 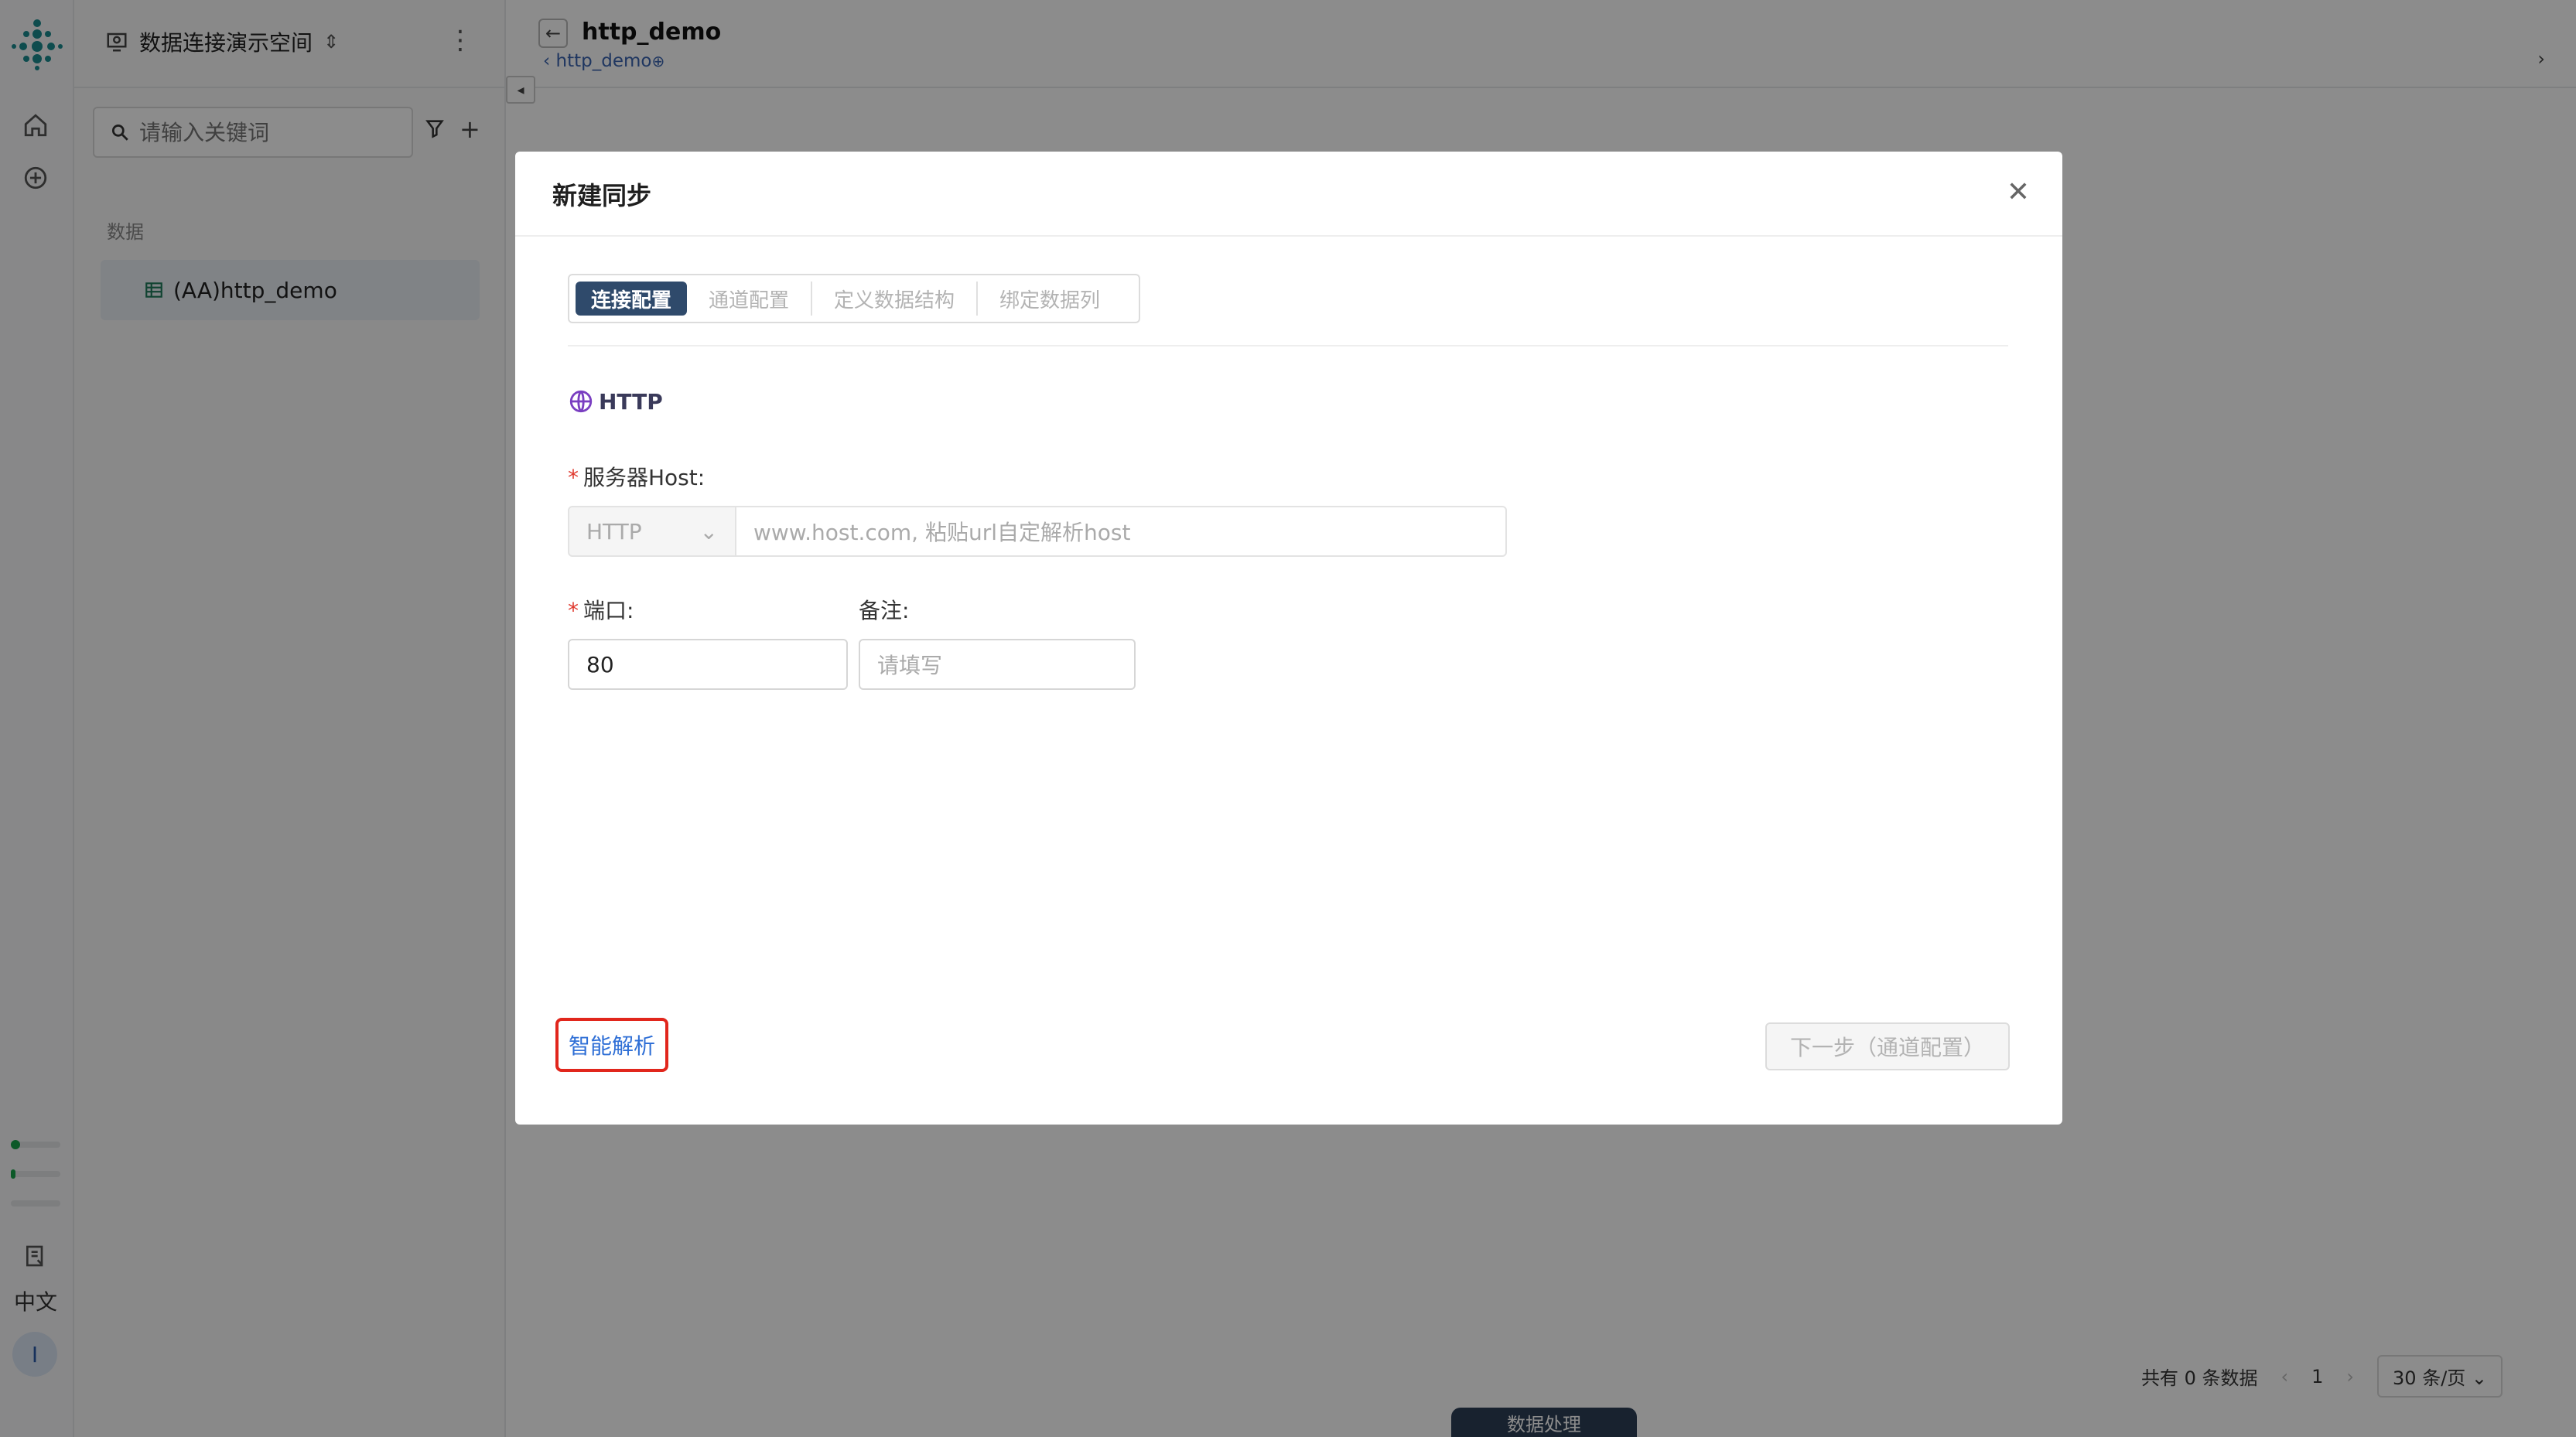 What do you see at coordinates (998, 664) in the screenshot?
I see `note-input: 请填写` at bounding box center [998, 664].